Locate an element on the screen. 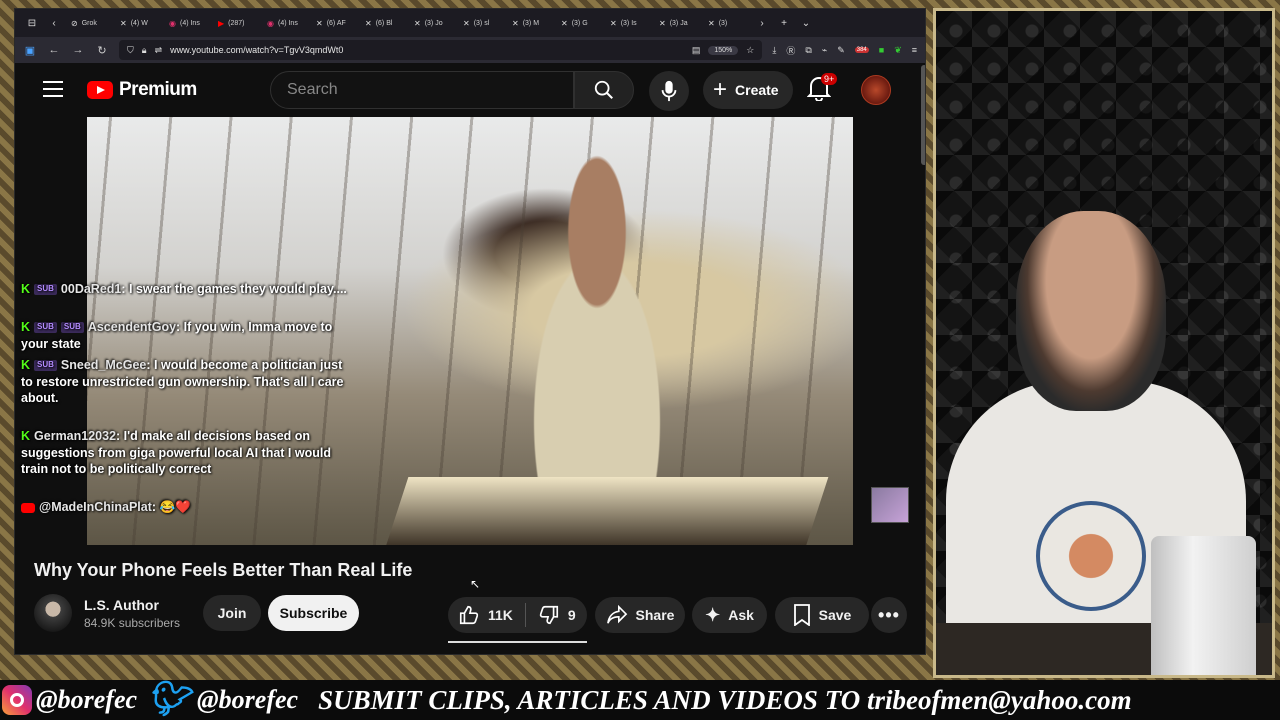 This screenshot has width=1280, height=720. toolbar-extensions: ⤓ Ⓡ ⧉ ⌁ ✎ 384 ■ ❦ ≡ is located at coordinates (844, 50).